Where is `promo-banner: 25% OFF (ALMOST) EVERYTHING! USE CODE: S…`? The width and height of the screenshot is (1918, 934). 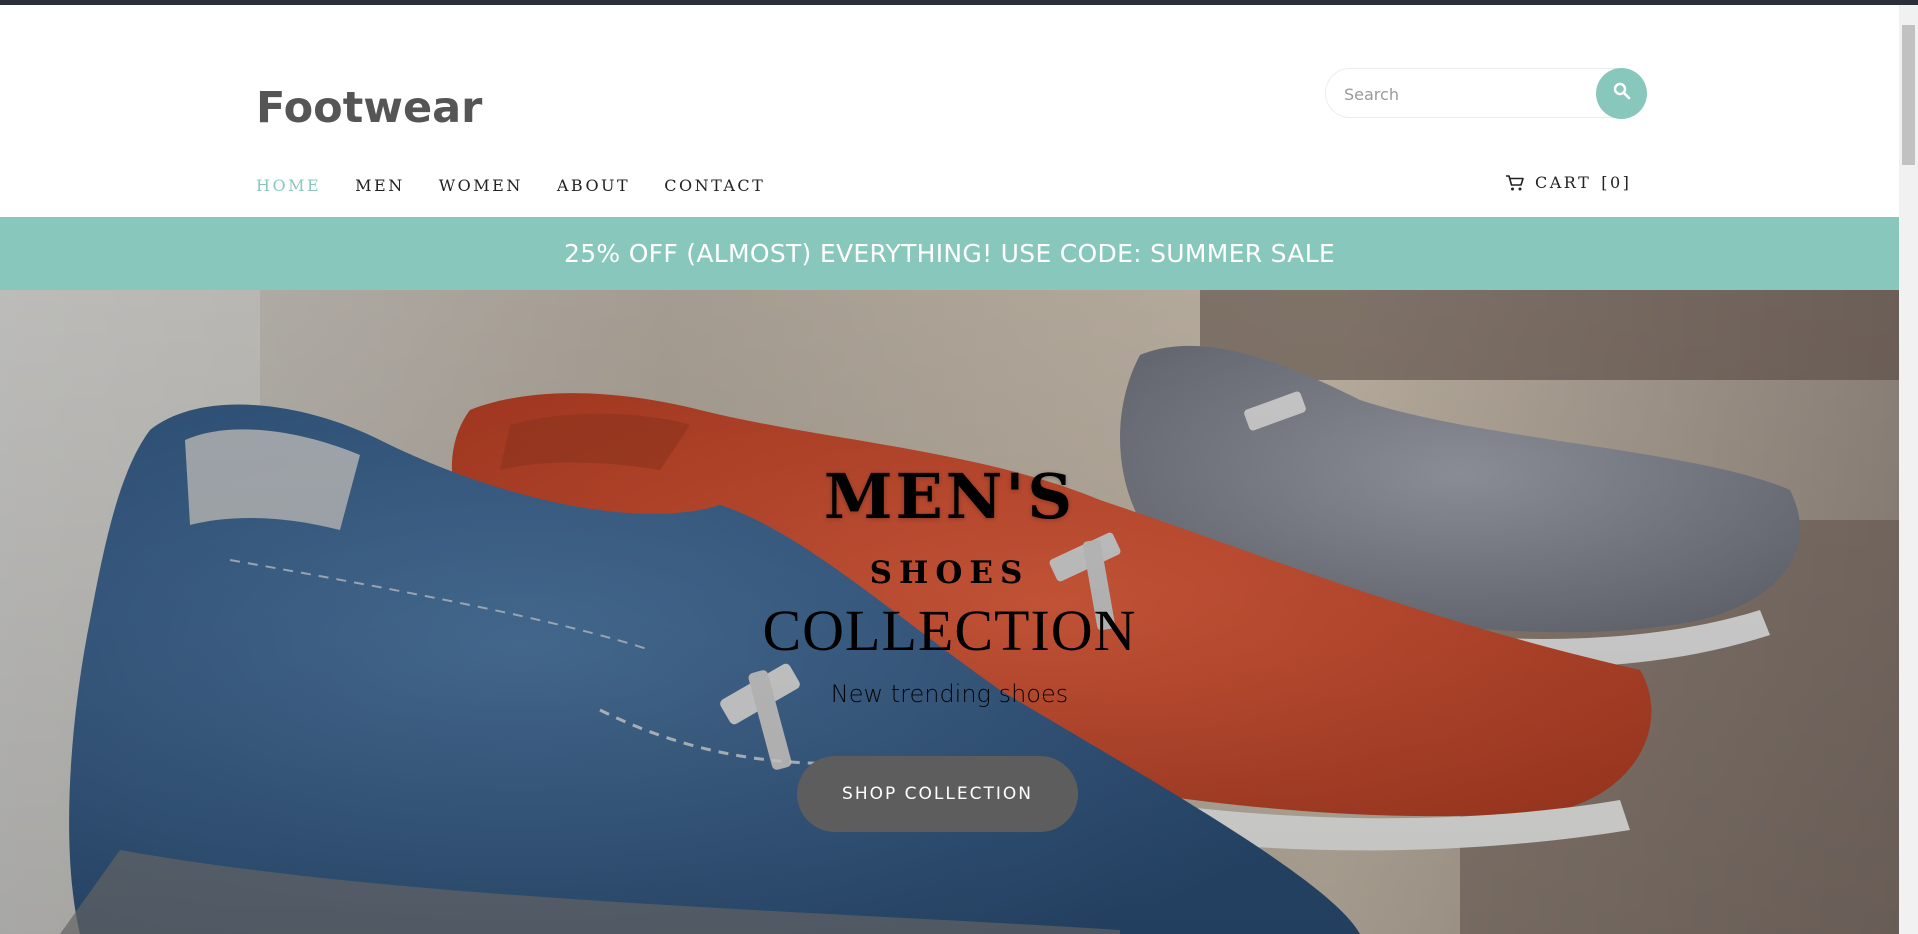
promo-banner: 25% OFF (ALMOST) EVERYTHING! USE CODE: S… is located at coordinates (949, 253).